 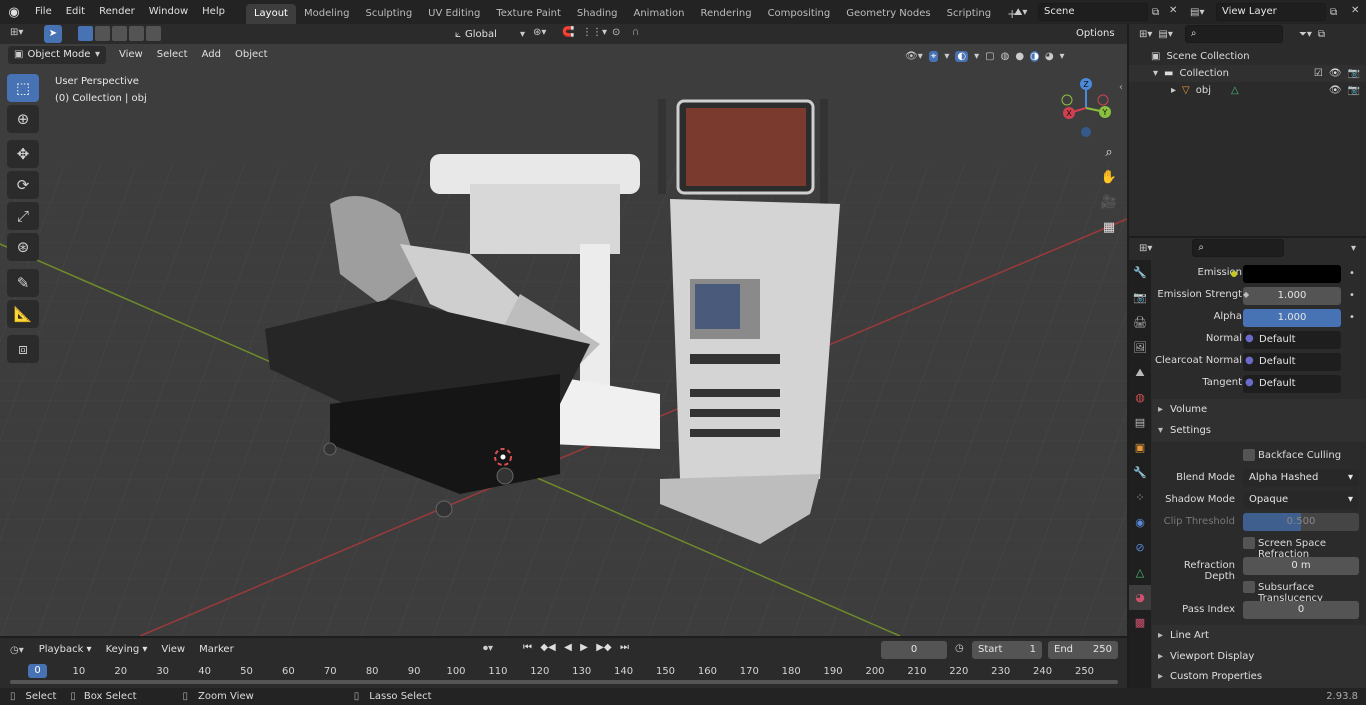 What do you see at coordinates (1233, 34) in the screenshot?
I see `outliner-search-input: ⌕` at bounding box center [1233, 34].